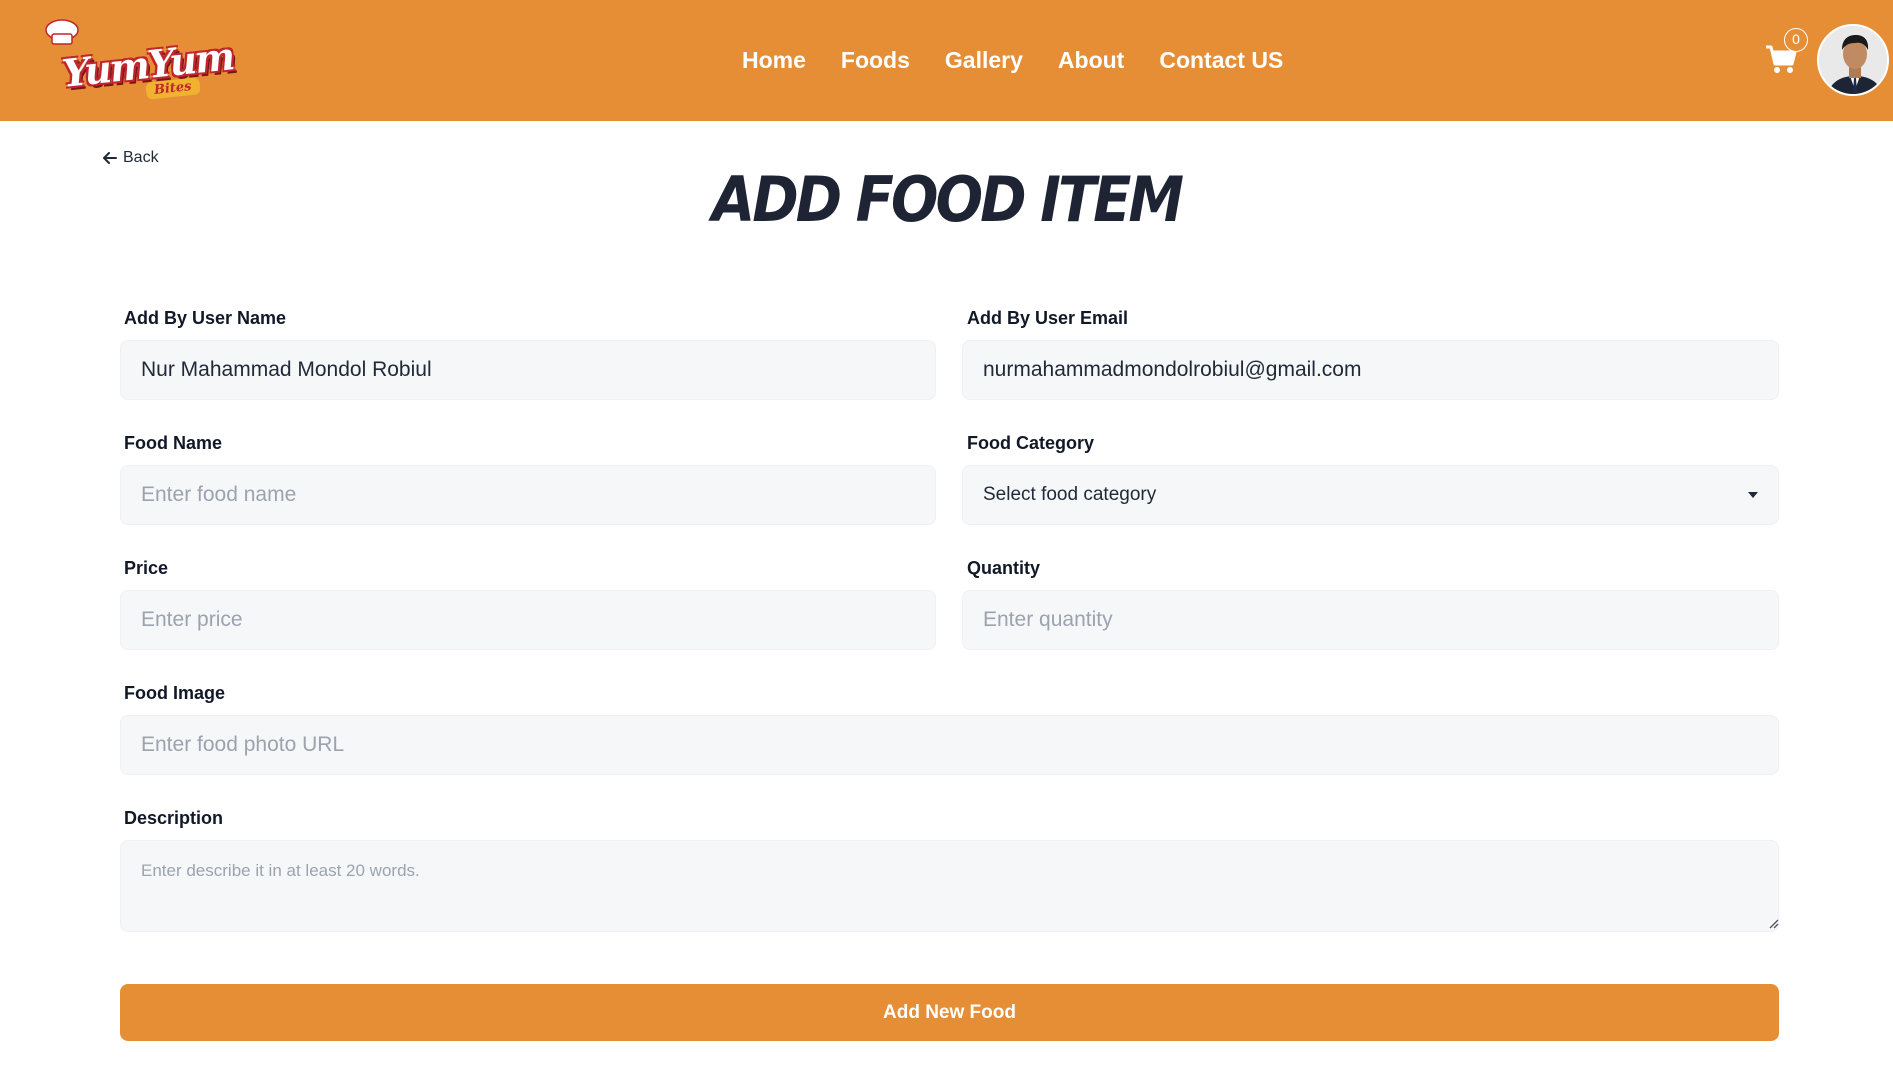  What do you see at coordinates (984, 60) in the screenshot?
I see `nav-gallery: Gallery` at bounding box center [984, 60].